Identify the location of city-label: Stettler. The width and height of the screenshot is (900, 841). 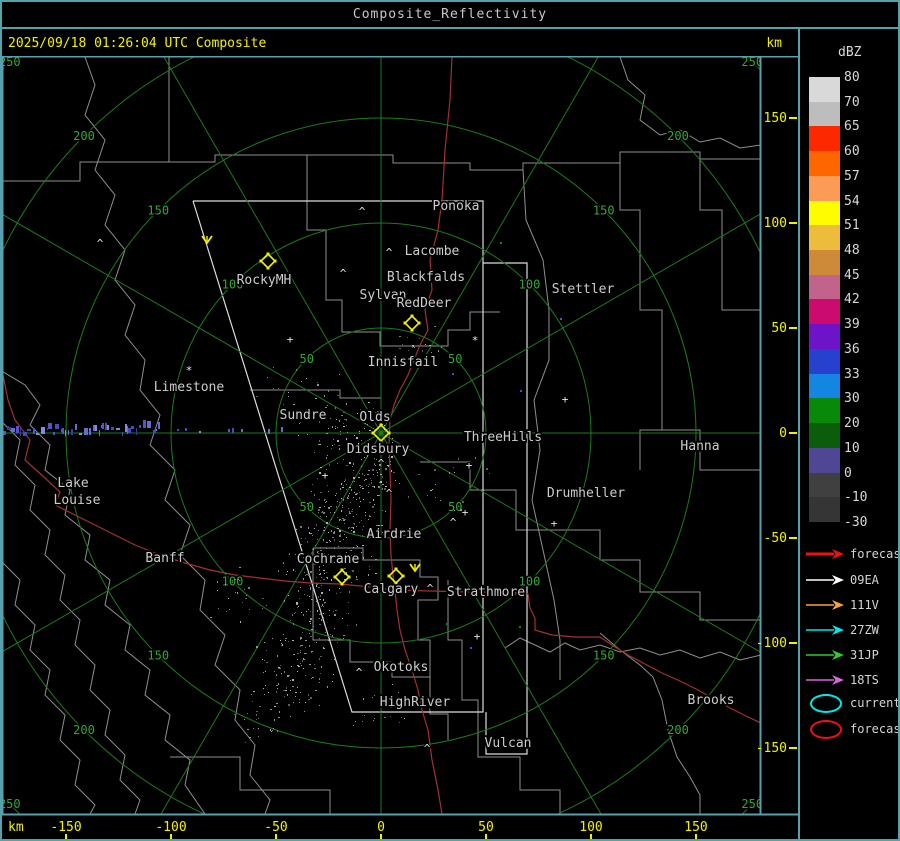
(583, 289).